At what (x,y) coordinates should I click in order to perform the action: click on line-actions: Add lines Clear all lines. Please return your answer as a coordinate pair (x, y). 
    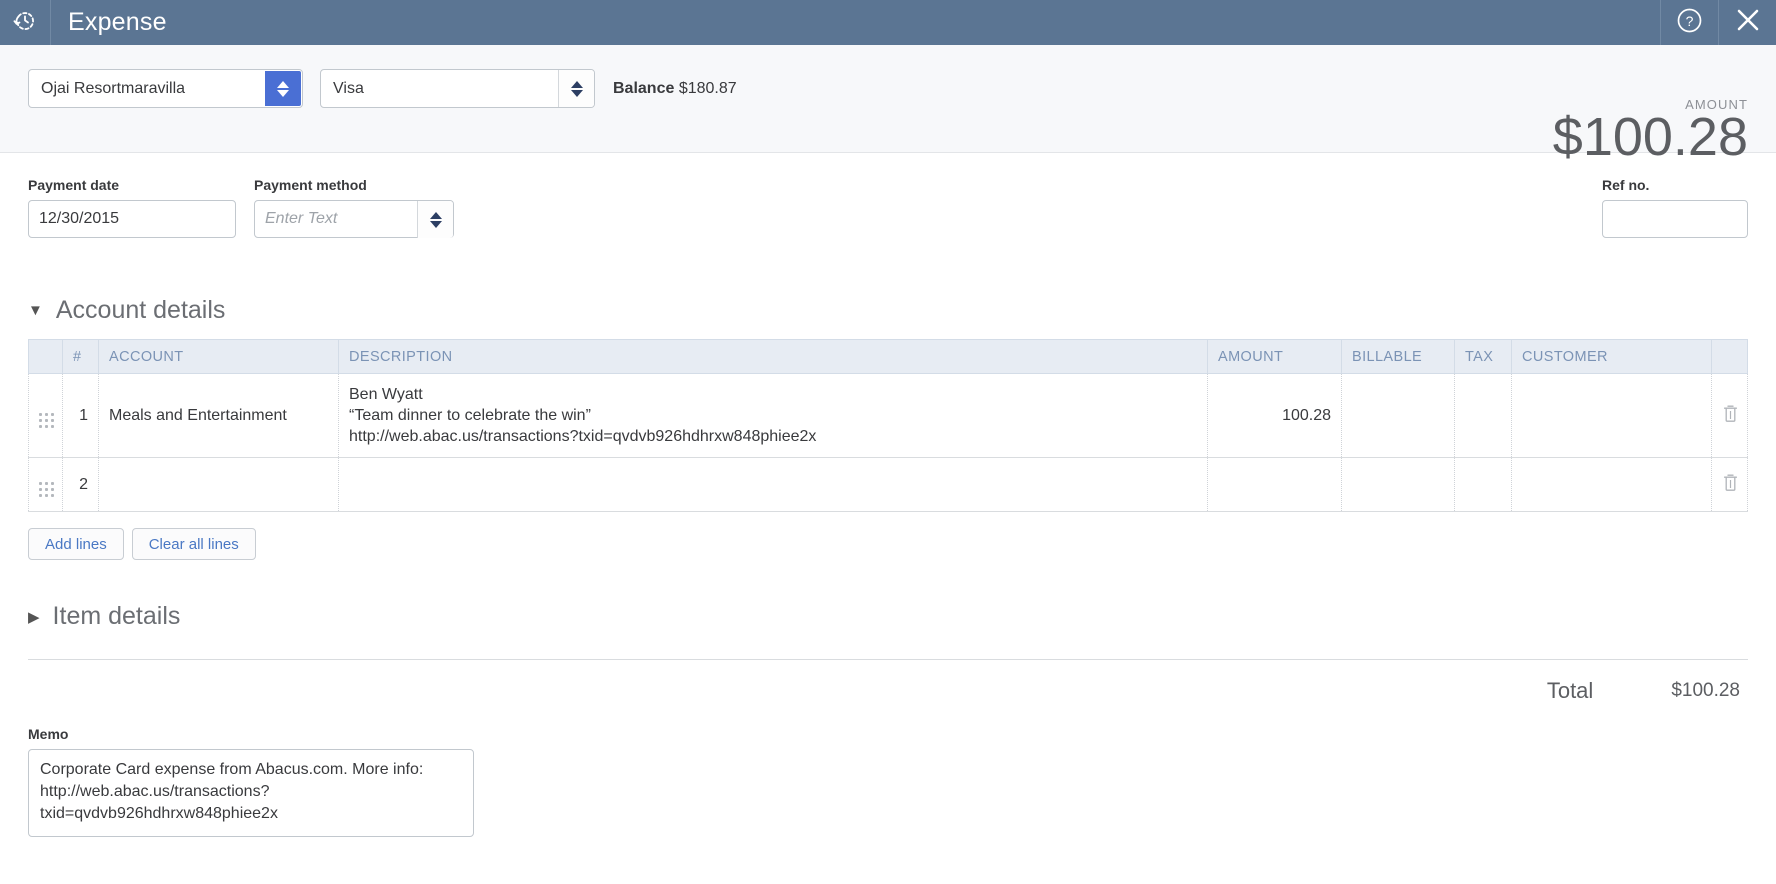
    Looking at the image, I should click on (888, 544).